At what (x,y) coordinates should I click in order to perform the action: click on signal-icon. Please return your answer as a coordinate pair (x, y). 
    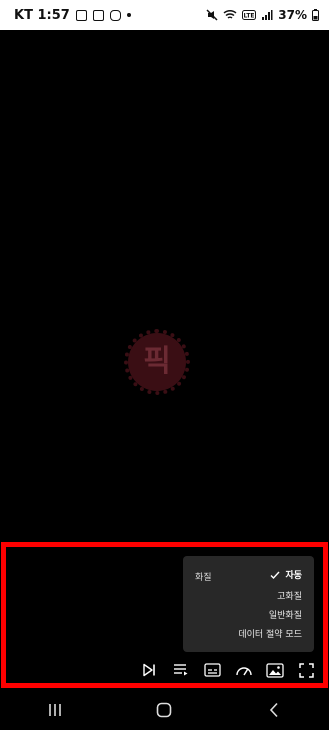
    Looking at the image, I should click on (267, 15).